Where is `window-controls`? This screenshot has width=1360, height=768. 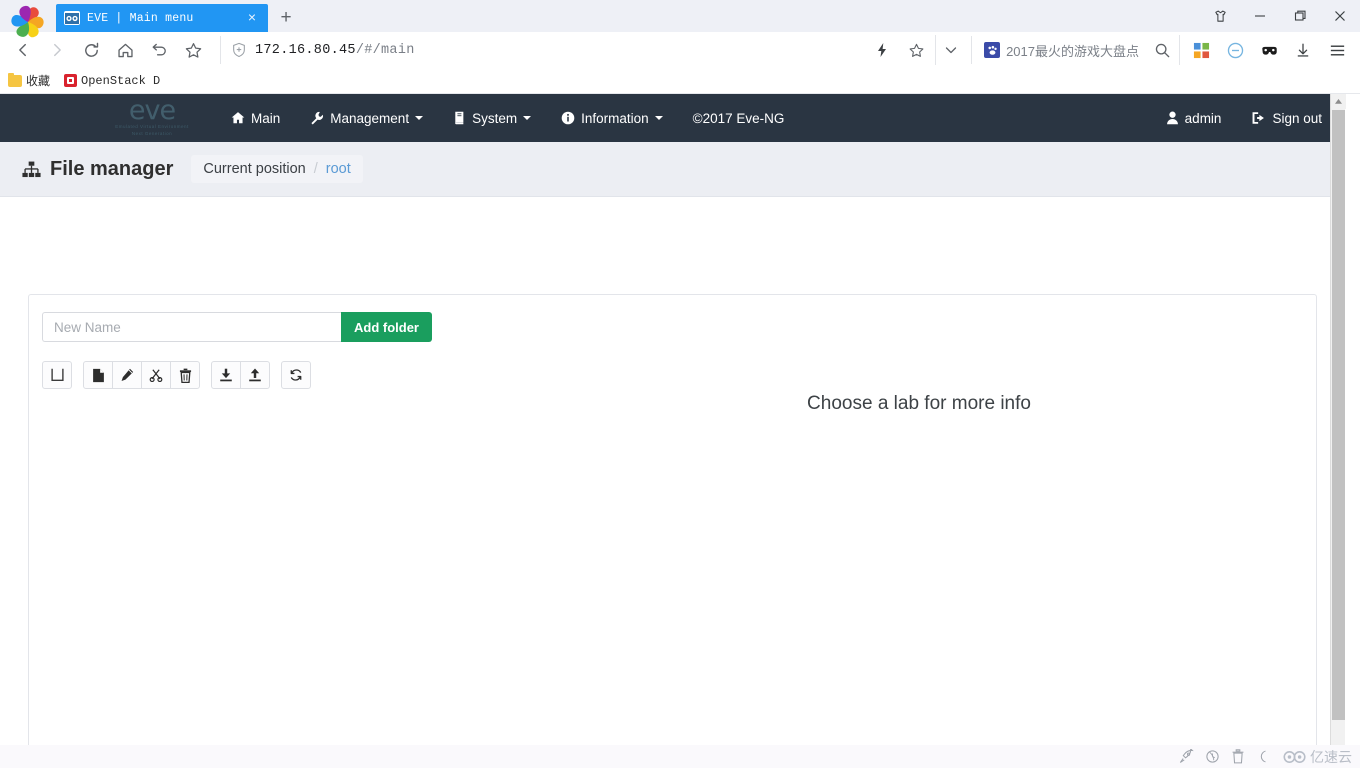
window-controls is located at coordinates (1280, 16).